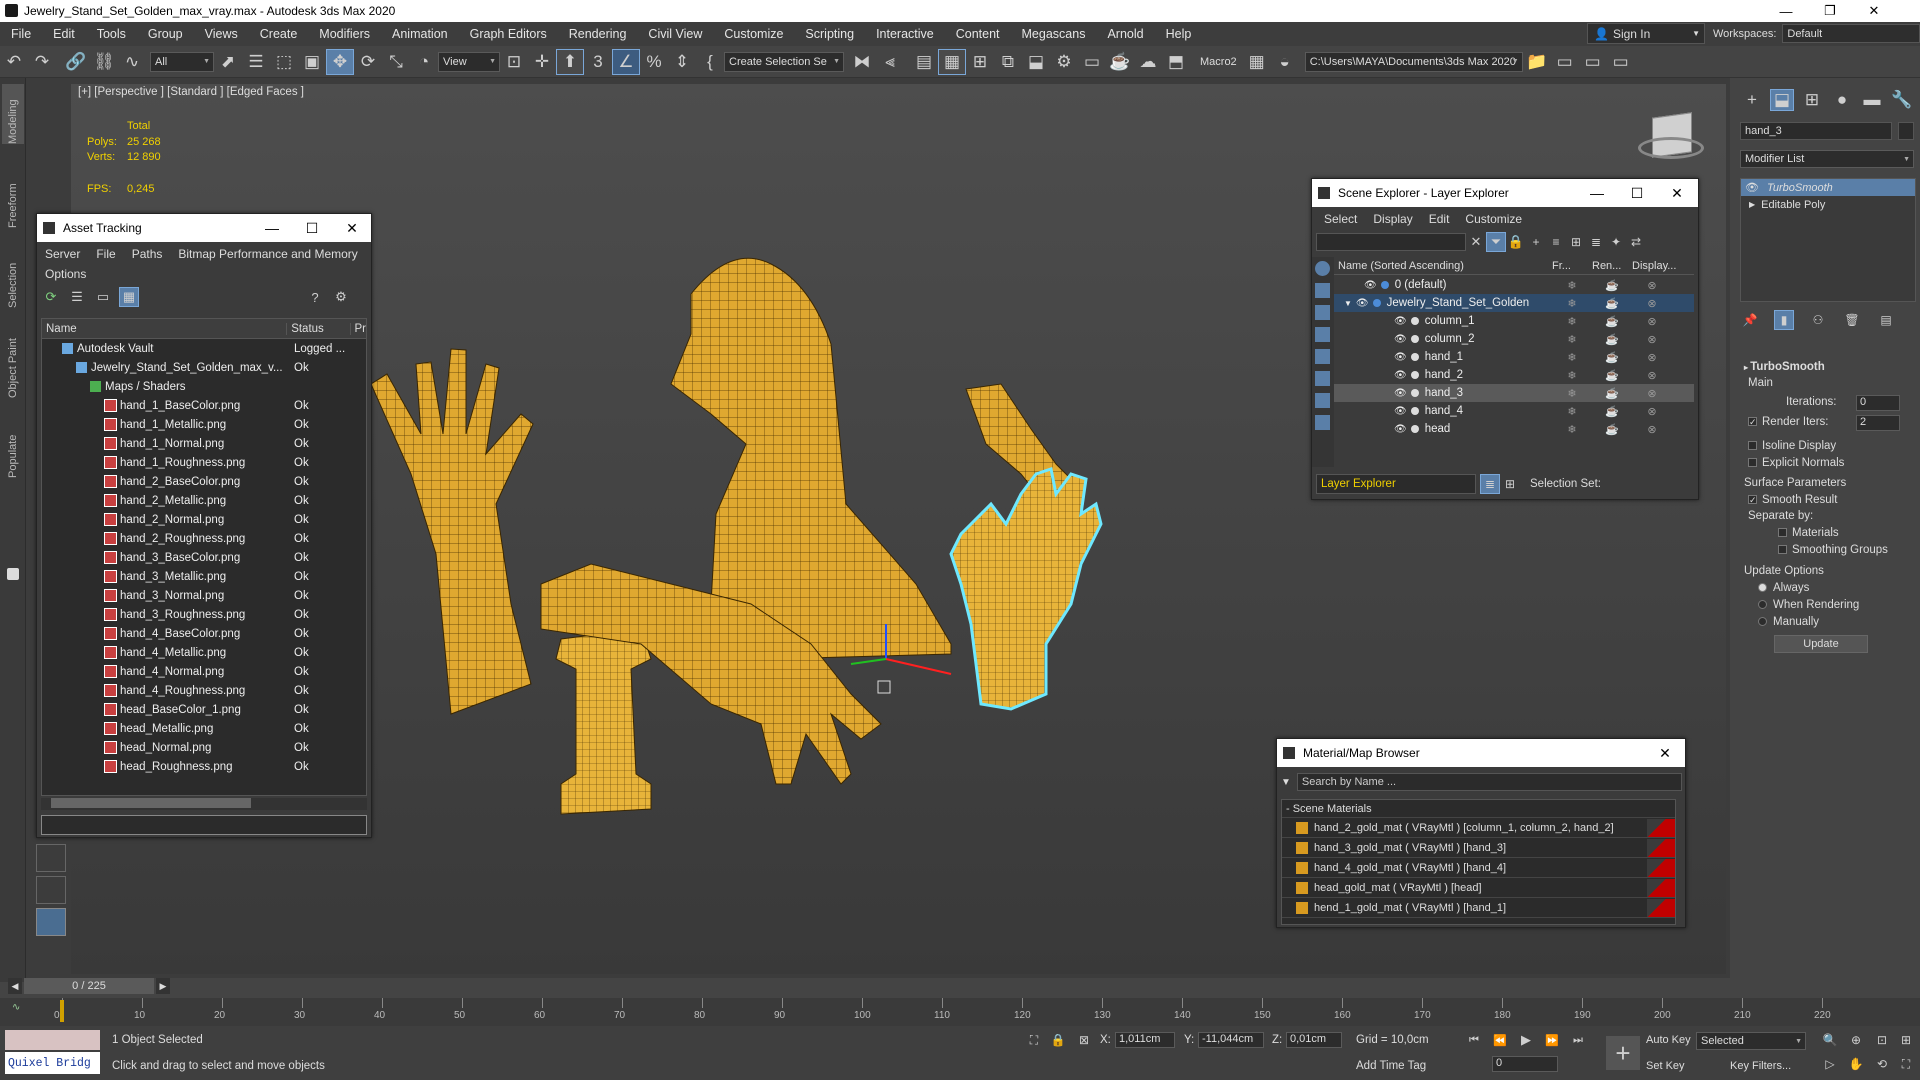 This screenshot has width=1920, height=1080. I want to click on col-status: Status, so click(319, 328).